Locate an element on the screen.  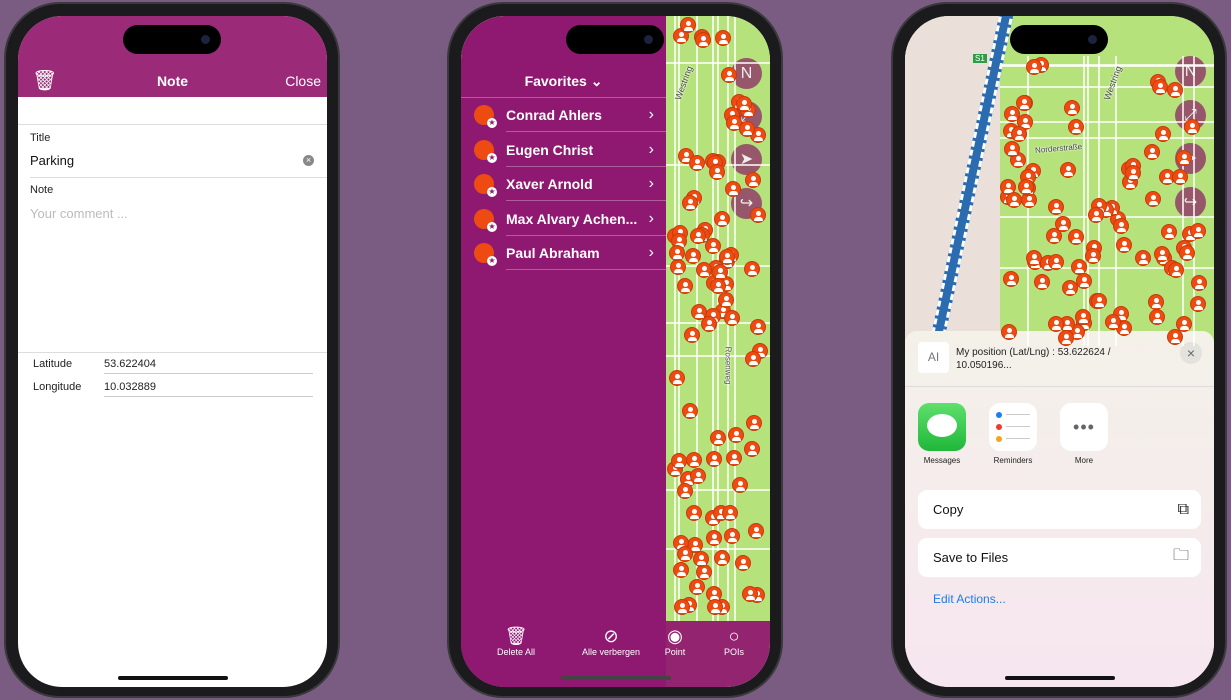
save-to-files-action: Save to Files 🗀 is located at coordinates (1059, 557).